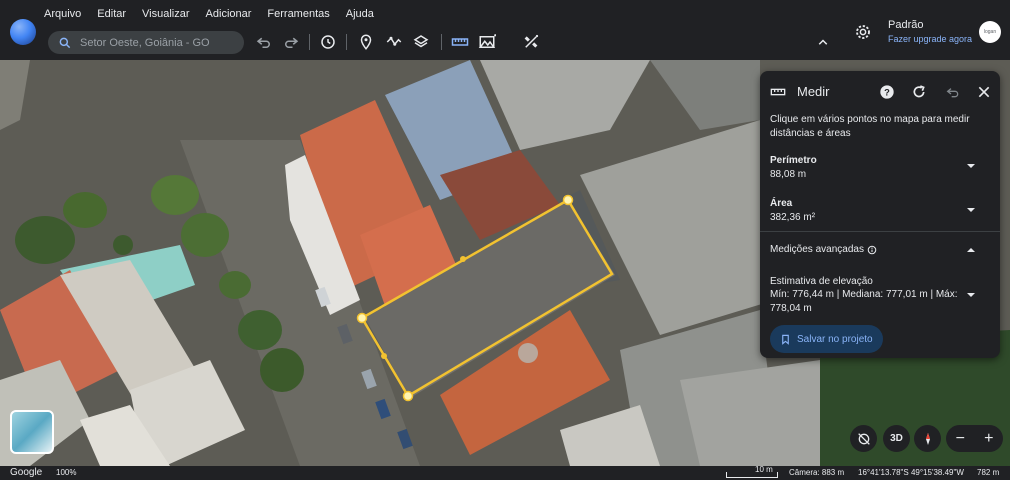 The image size is (1010, 480). Describe the element at coordinates (863, 32) in the screenshot. I see `settings-icon` at that location.